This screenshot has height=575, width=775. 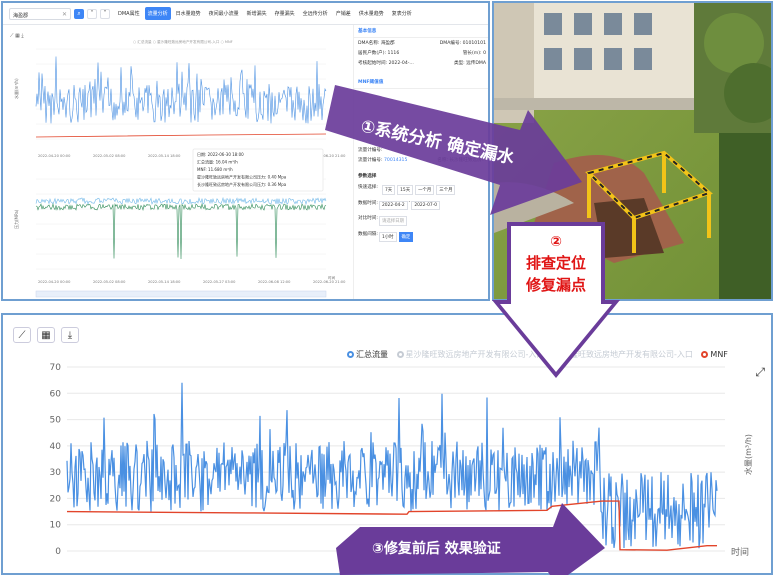 I want to click on step2-num: ②, so click(x=556, y=242).